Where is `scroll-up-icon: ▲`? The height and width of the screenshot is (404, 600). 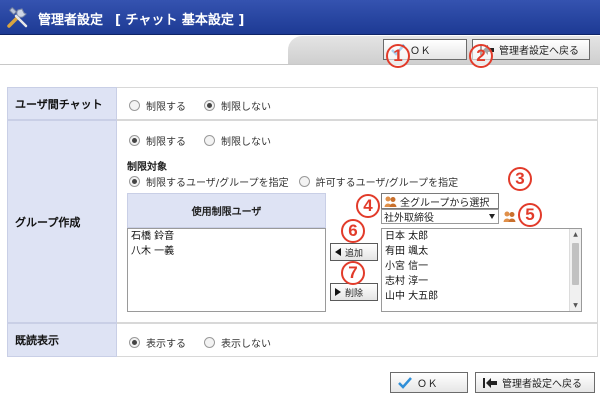
scroll-up-icon: ▲ is located at coordinates (575, 234).